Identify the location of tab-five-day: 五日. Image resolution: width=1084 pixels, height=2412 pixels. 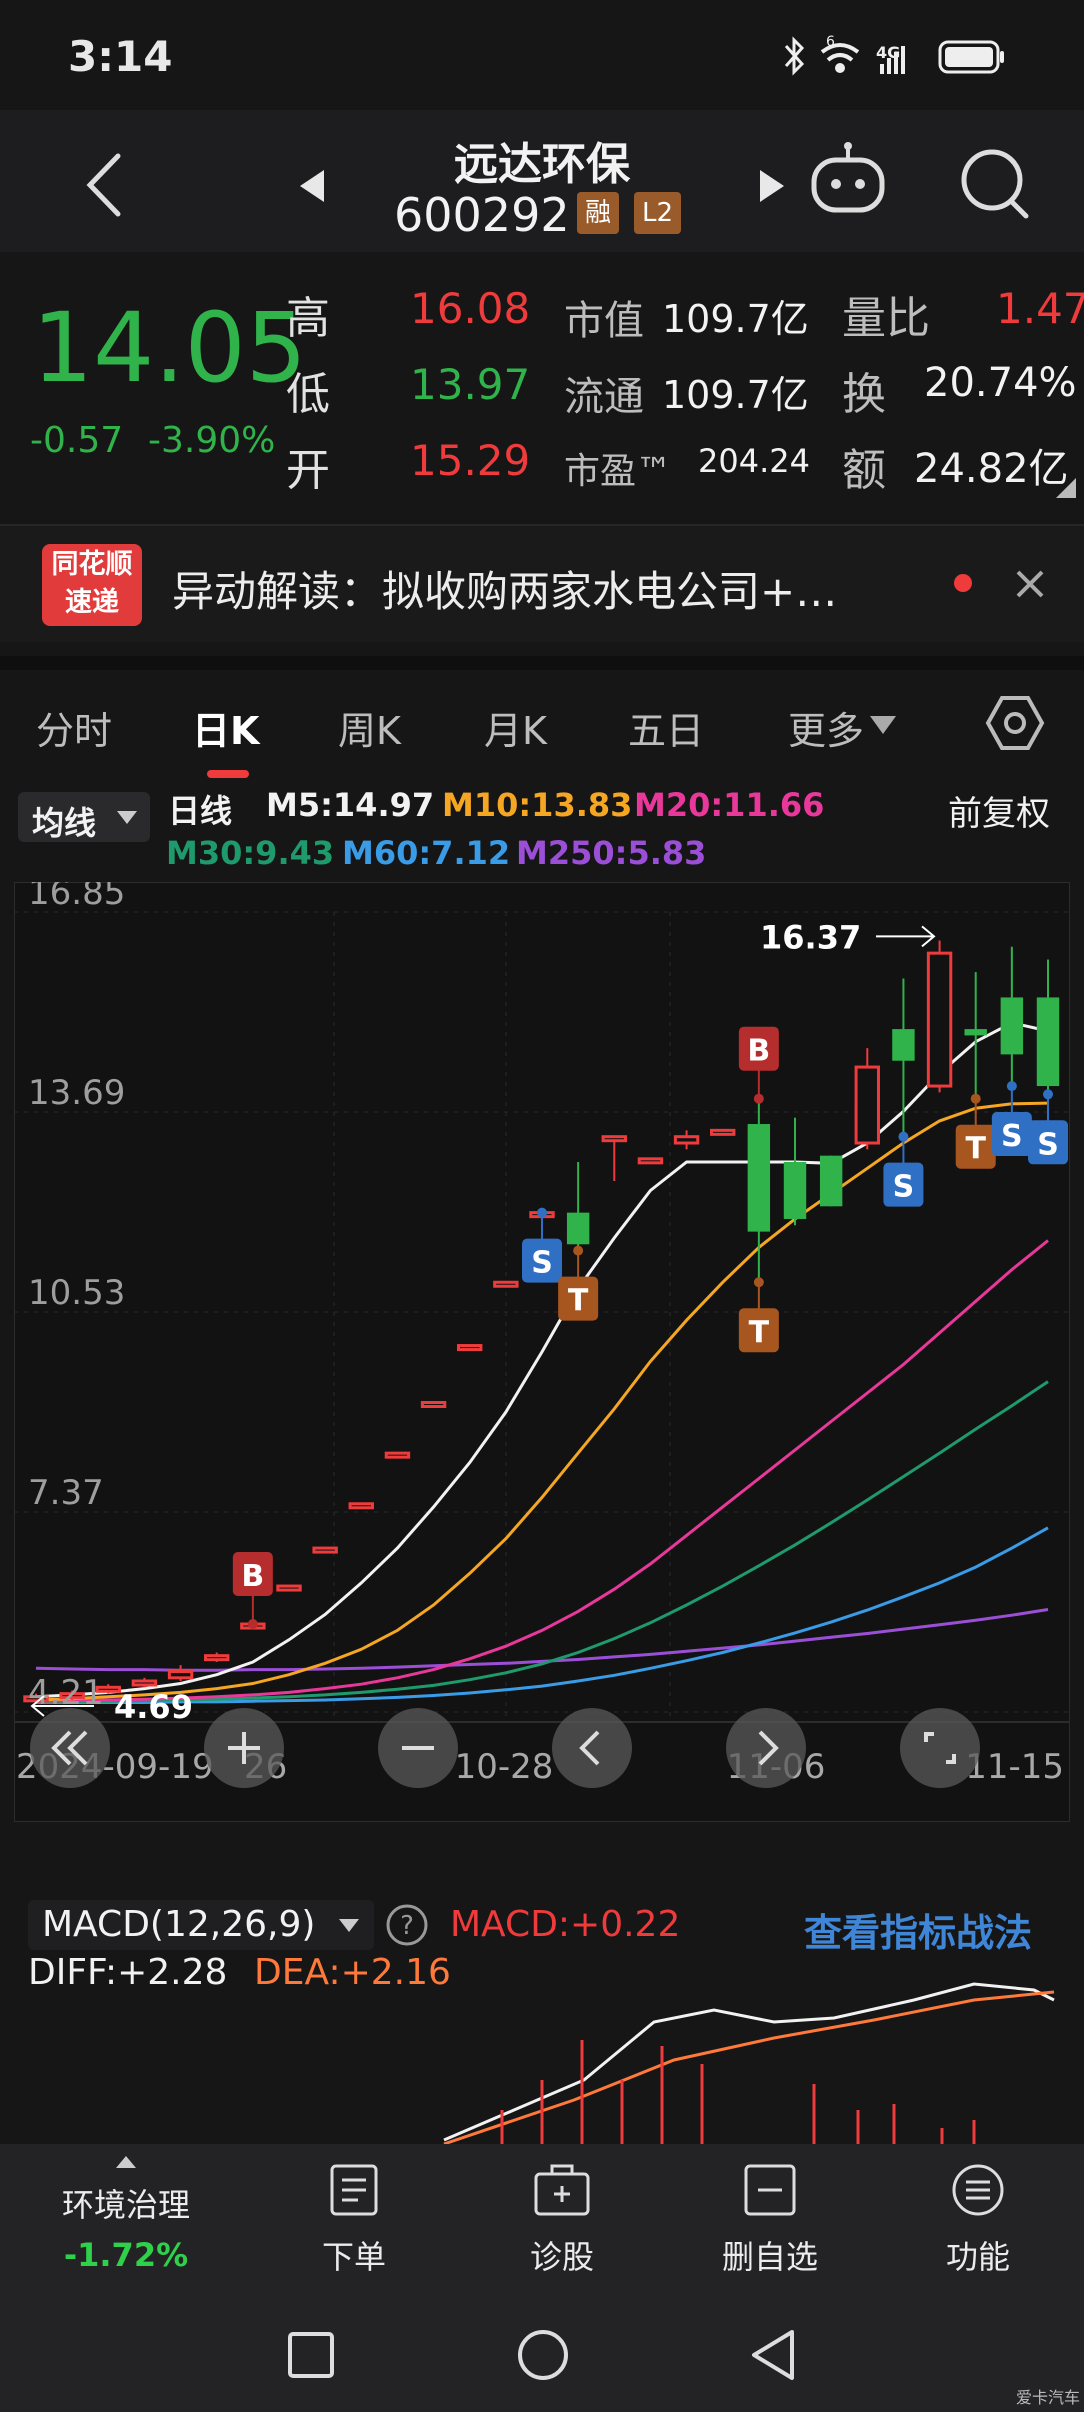
(666, 727).